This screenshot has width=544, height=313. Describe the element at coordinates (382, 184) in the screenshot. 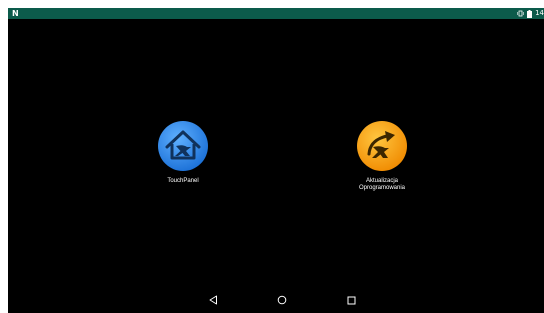

I see `app-label: Aktualizacja Oprogramowania` at that location.